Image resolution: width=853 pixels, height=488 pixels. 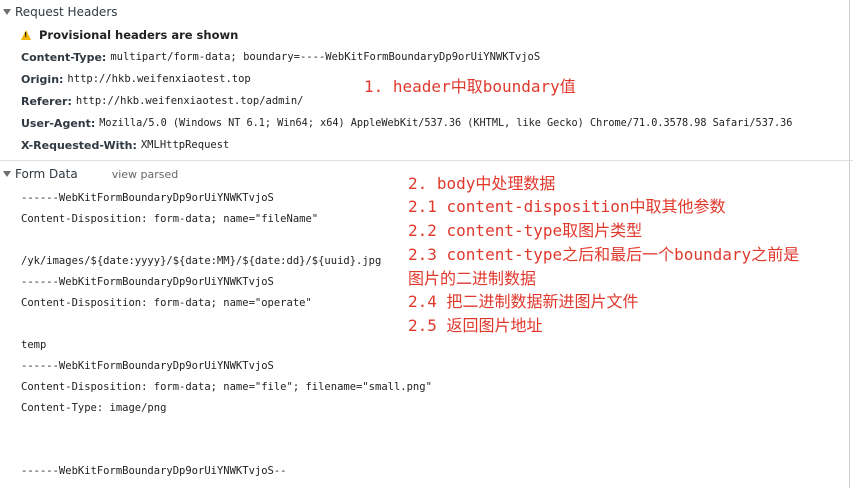 What do you see at coordinates (145, 174) in the screenshot?
I see `view-parsed-link: view parsed` at bounding box center [145, 174].